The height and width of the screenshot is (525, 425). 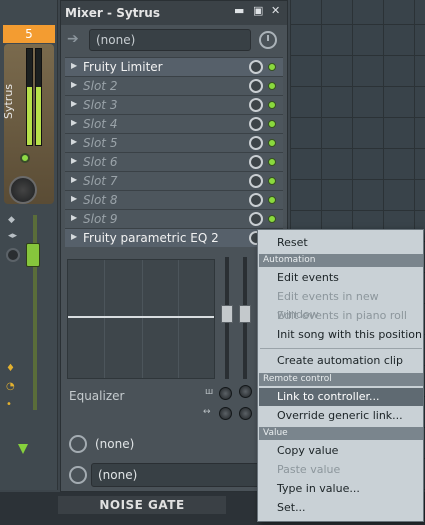 I want to click on route-row: (none), so click(x=174, y=475).